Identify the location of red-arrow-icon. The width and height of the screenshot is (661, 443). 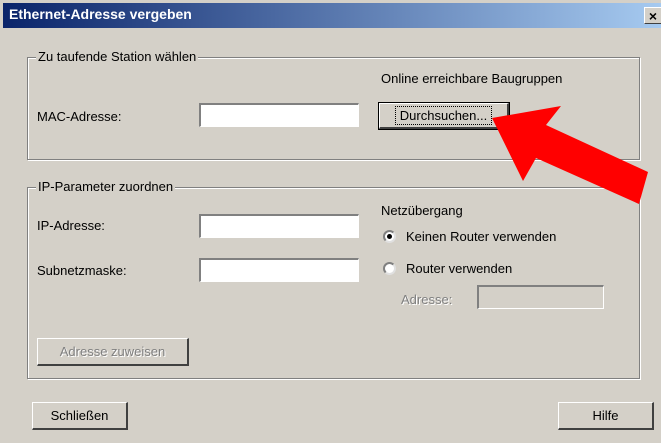
(570, 155).